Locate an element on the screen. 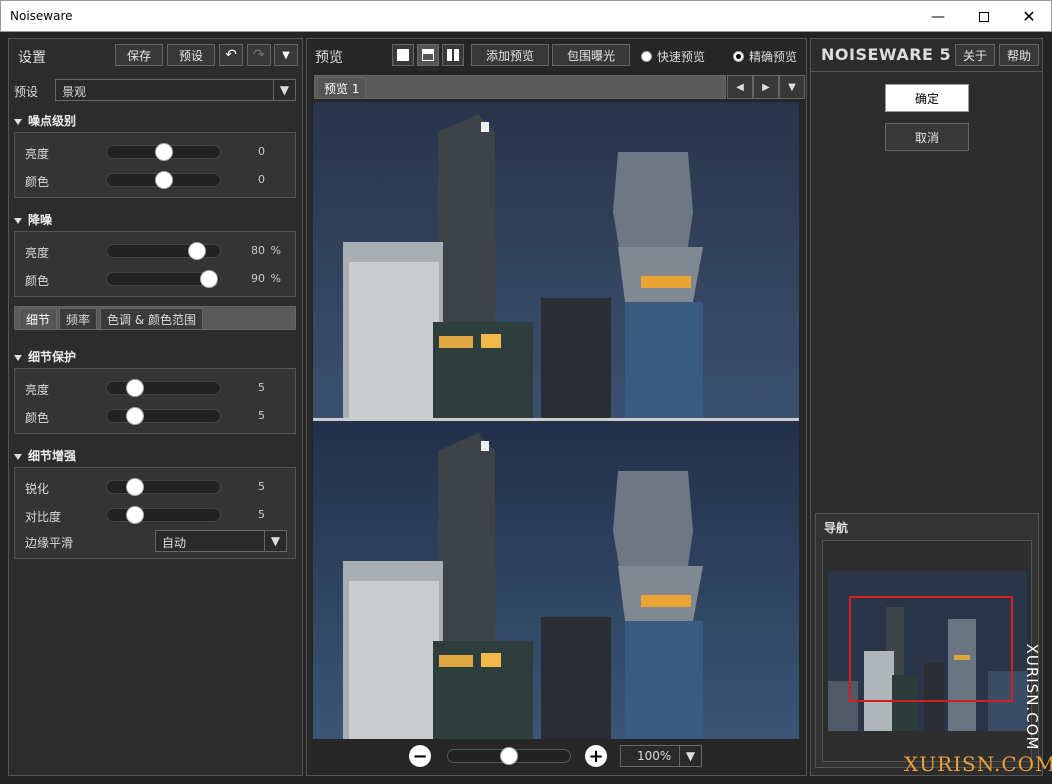 This screenshot has width=1052, height=784. zoom-out-button: − is located at coordinates (420, 756).